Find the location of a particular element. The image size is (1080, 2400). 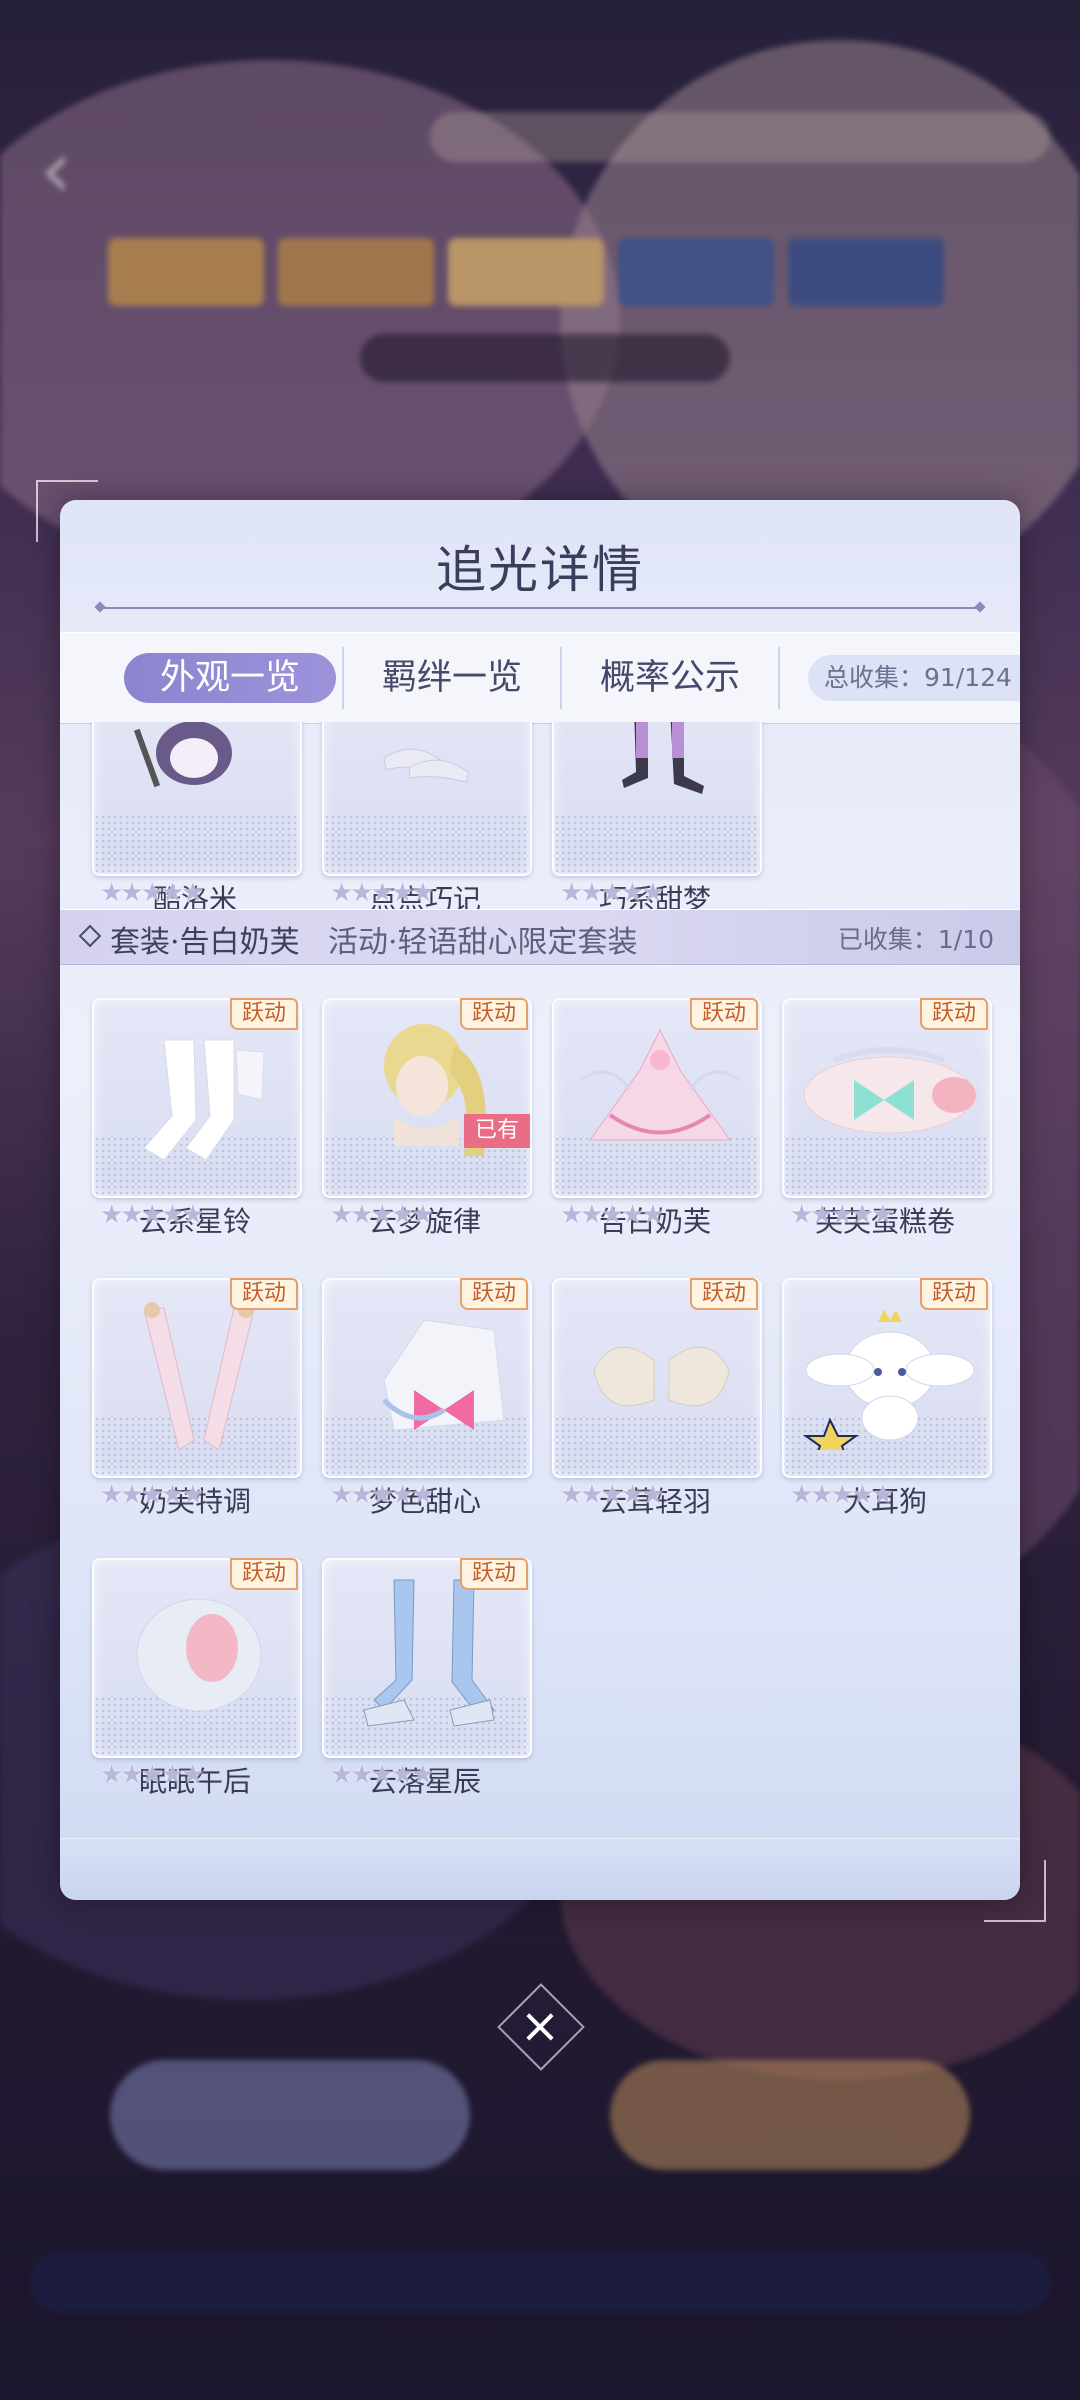

cinnamoroll-art is located at coordinates (888, 1380).